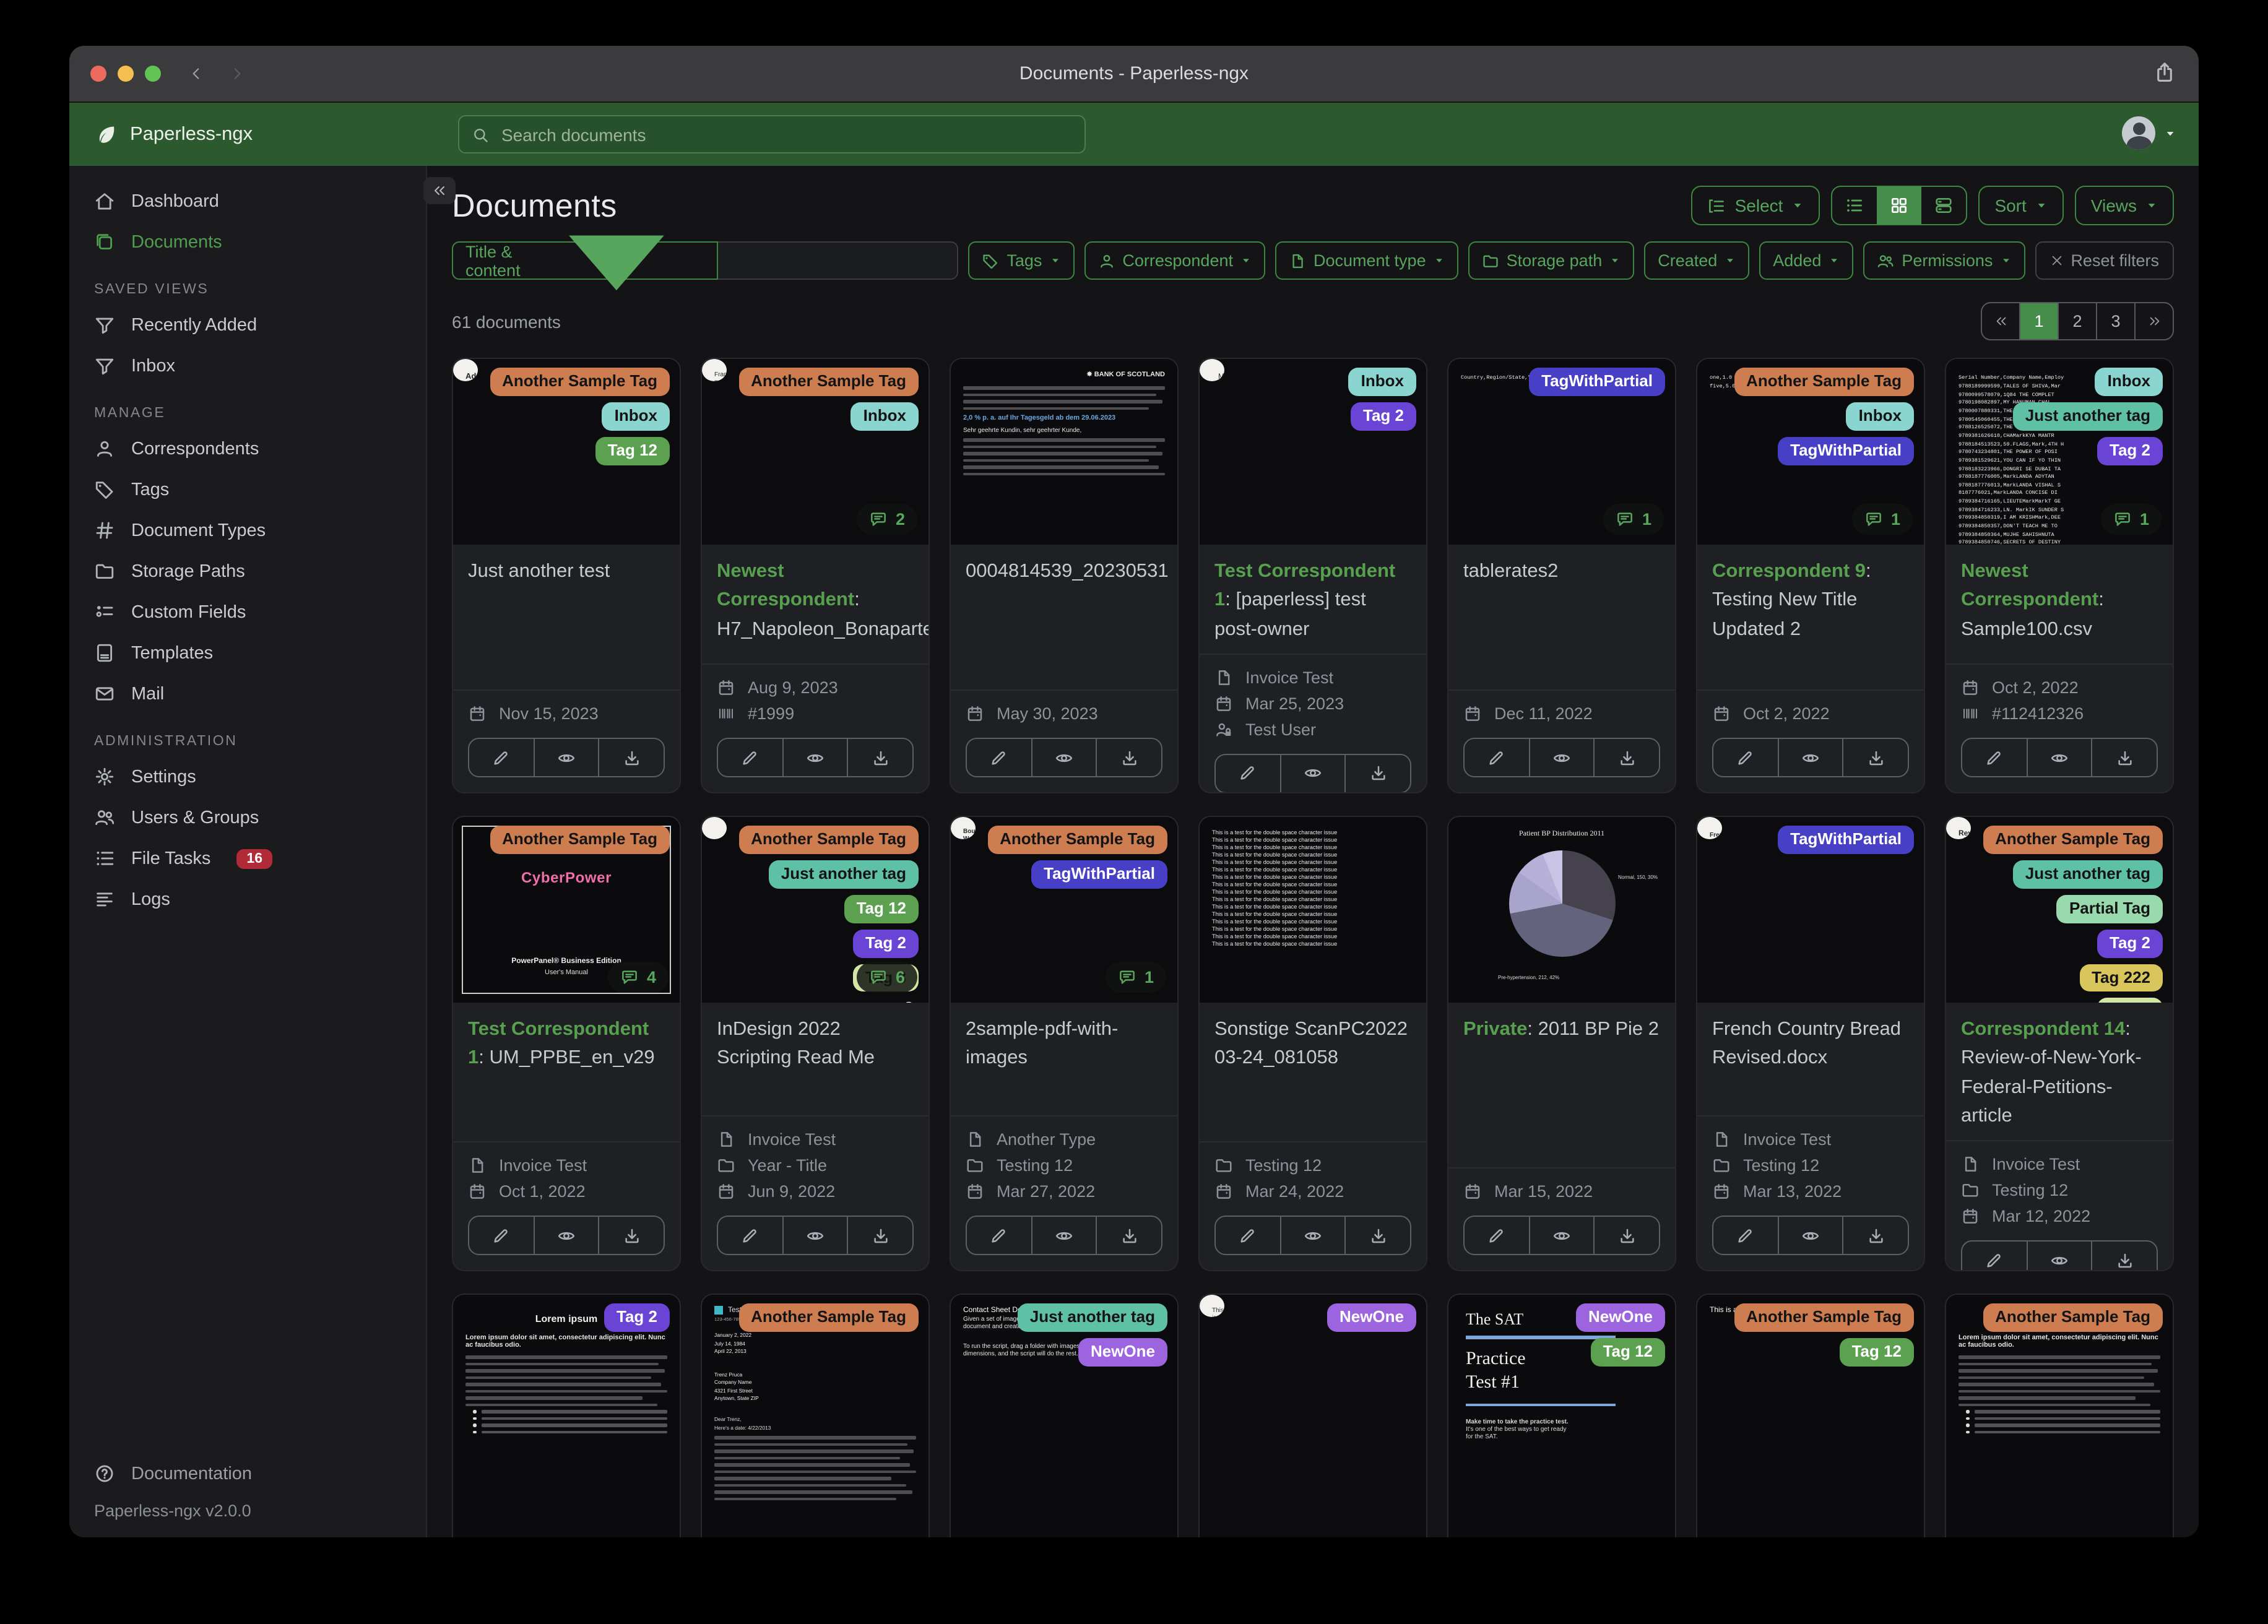 Image resolution: width=2268 pixels, height=1624 pixels. What do you see at coordinates (153, 74) in the screenshot?
I see `zoom-window-button` at bounding box center [153, 74].